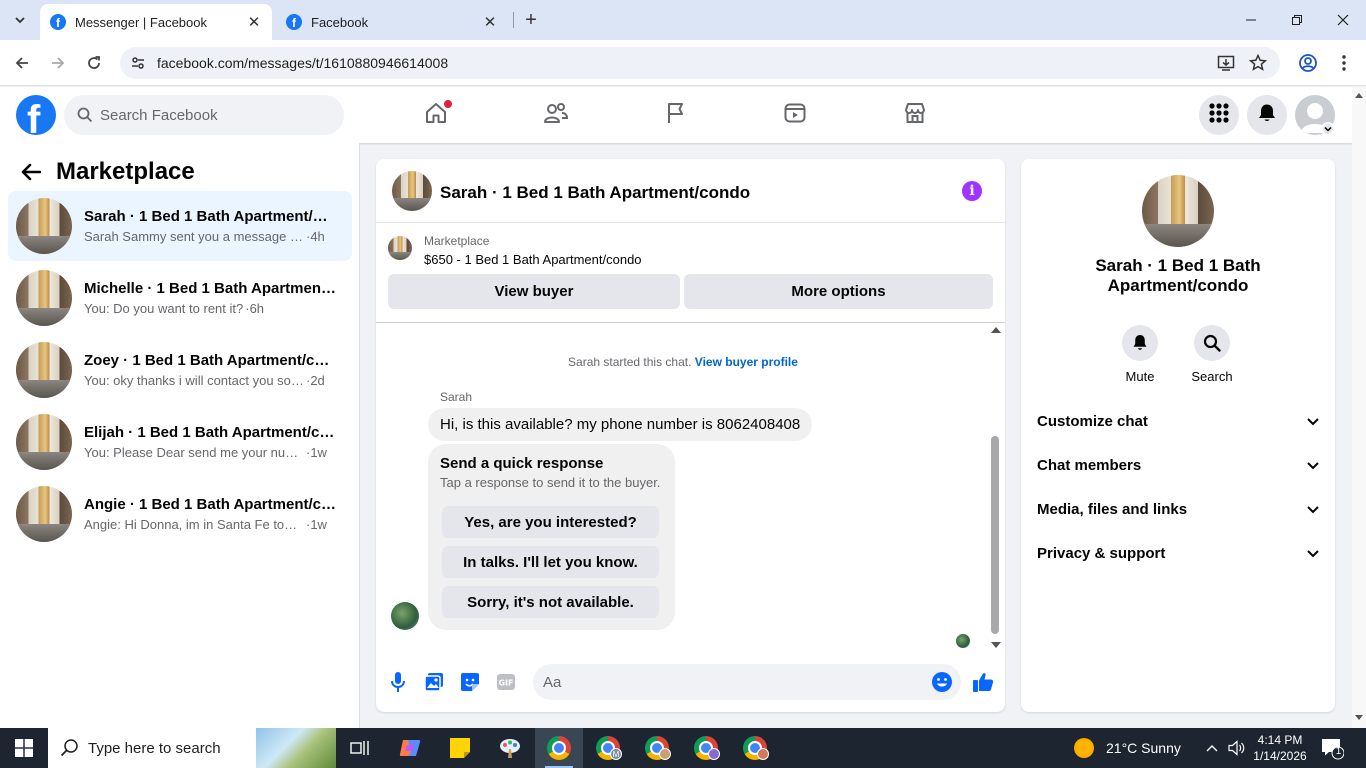 This screenshot has height=768, width=1366. Describe the element at coordinates (595, 193) in the screenshot. I see `chat-title: Sarah · 1 Bed 1 Bath Apartment/condo` at that location.